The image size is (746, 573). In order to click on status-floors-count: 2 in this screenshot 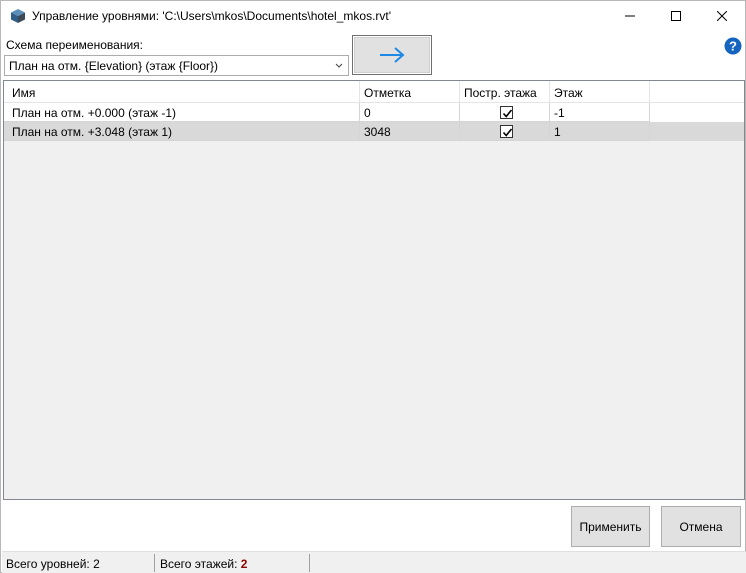, I will do `click(244, 564)`.